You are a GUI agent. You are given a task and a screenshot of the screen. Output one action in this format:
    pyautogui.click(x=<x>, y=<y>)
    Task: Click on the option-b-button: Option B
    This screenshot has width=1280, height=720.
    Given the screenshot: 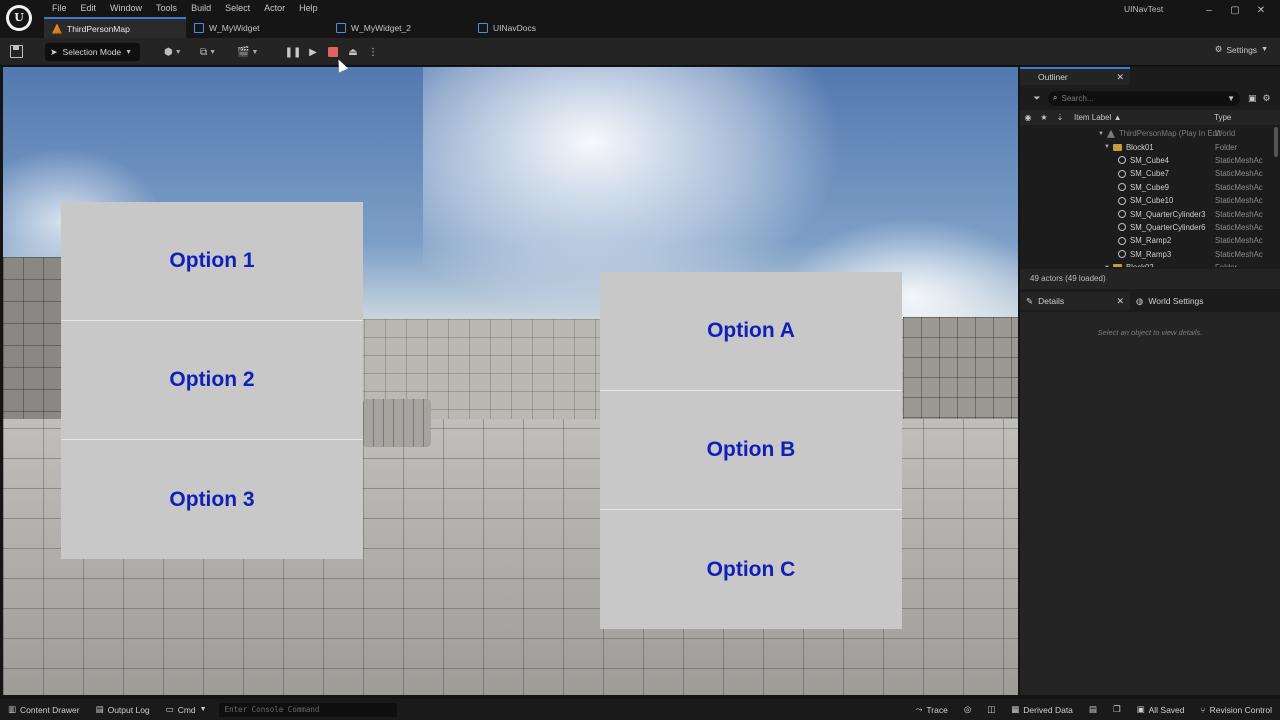 What is the action you would take?
    pyautogui.click(x=751, y=450)
    